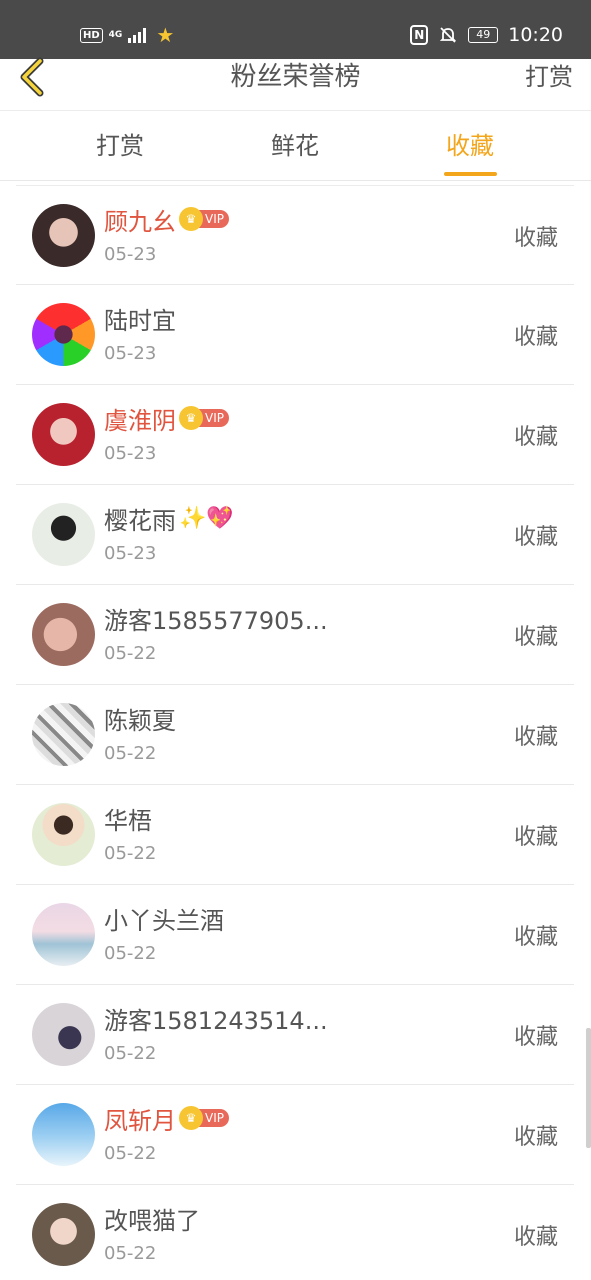  I want to click on active-tab-indicator, so click(470, 174).